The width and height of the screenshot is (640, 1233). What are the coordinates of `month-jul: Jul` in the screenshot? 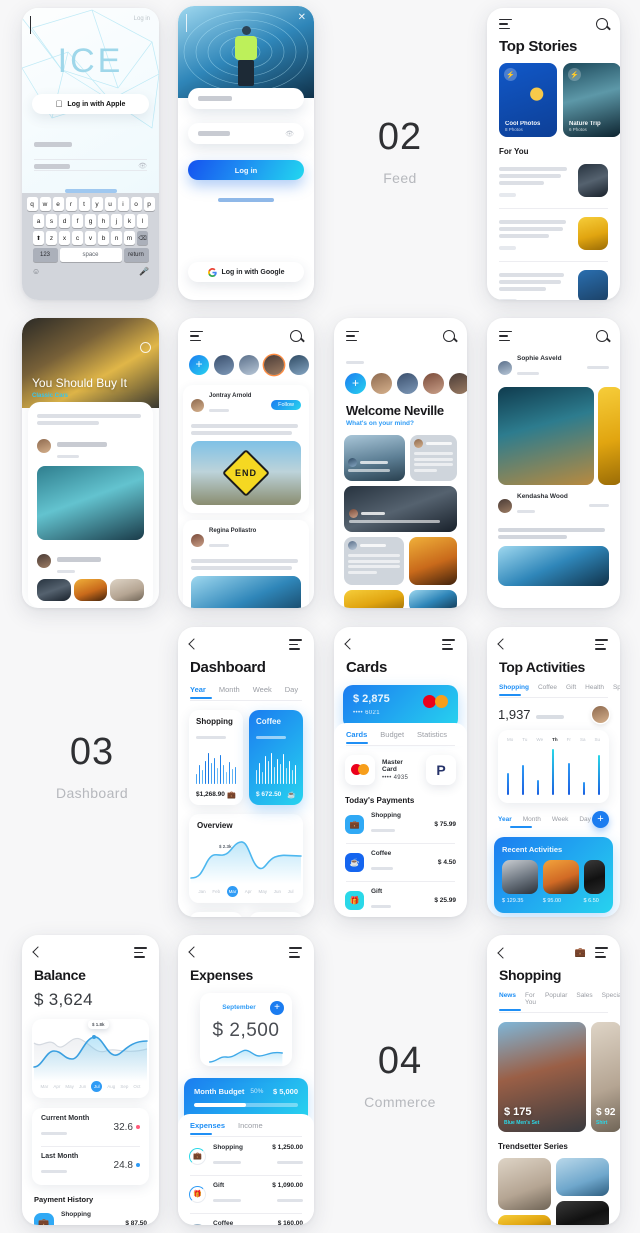 It's located at (97, 1086).